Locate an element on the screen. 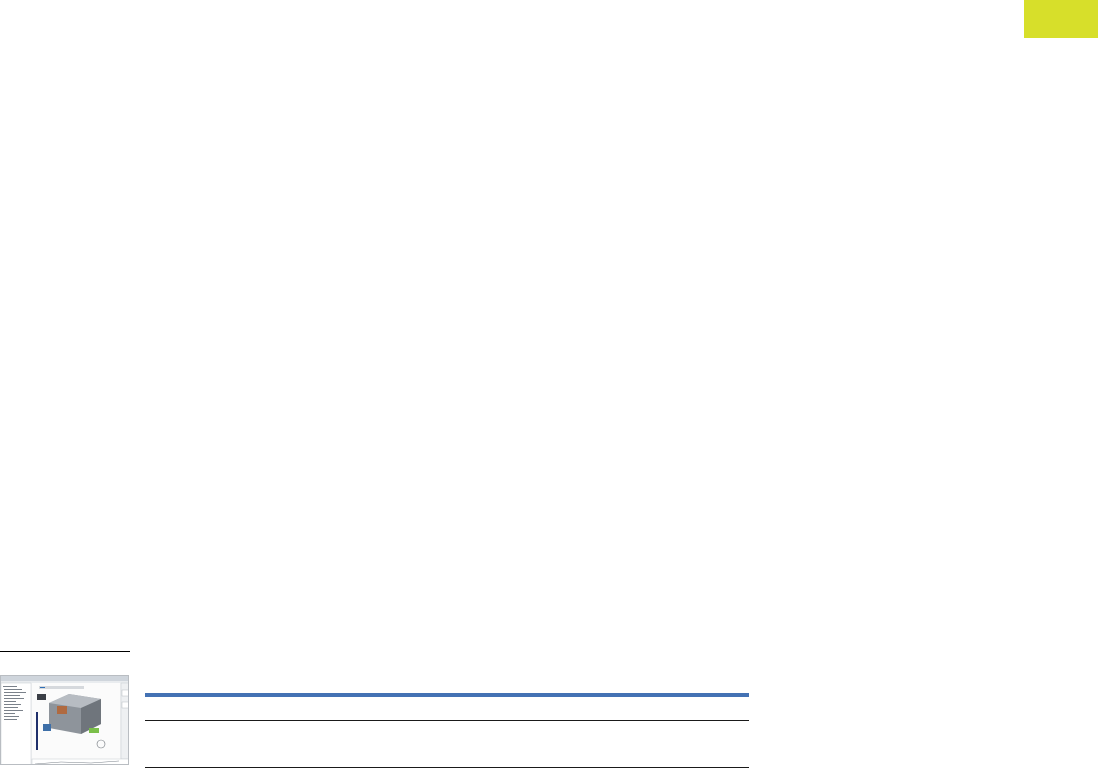 The width and height of the screenshot is (1098, 770). table-divider is located at coordinates (447, 720).